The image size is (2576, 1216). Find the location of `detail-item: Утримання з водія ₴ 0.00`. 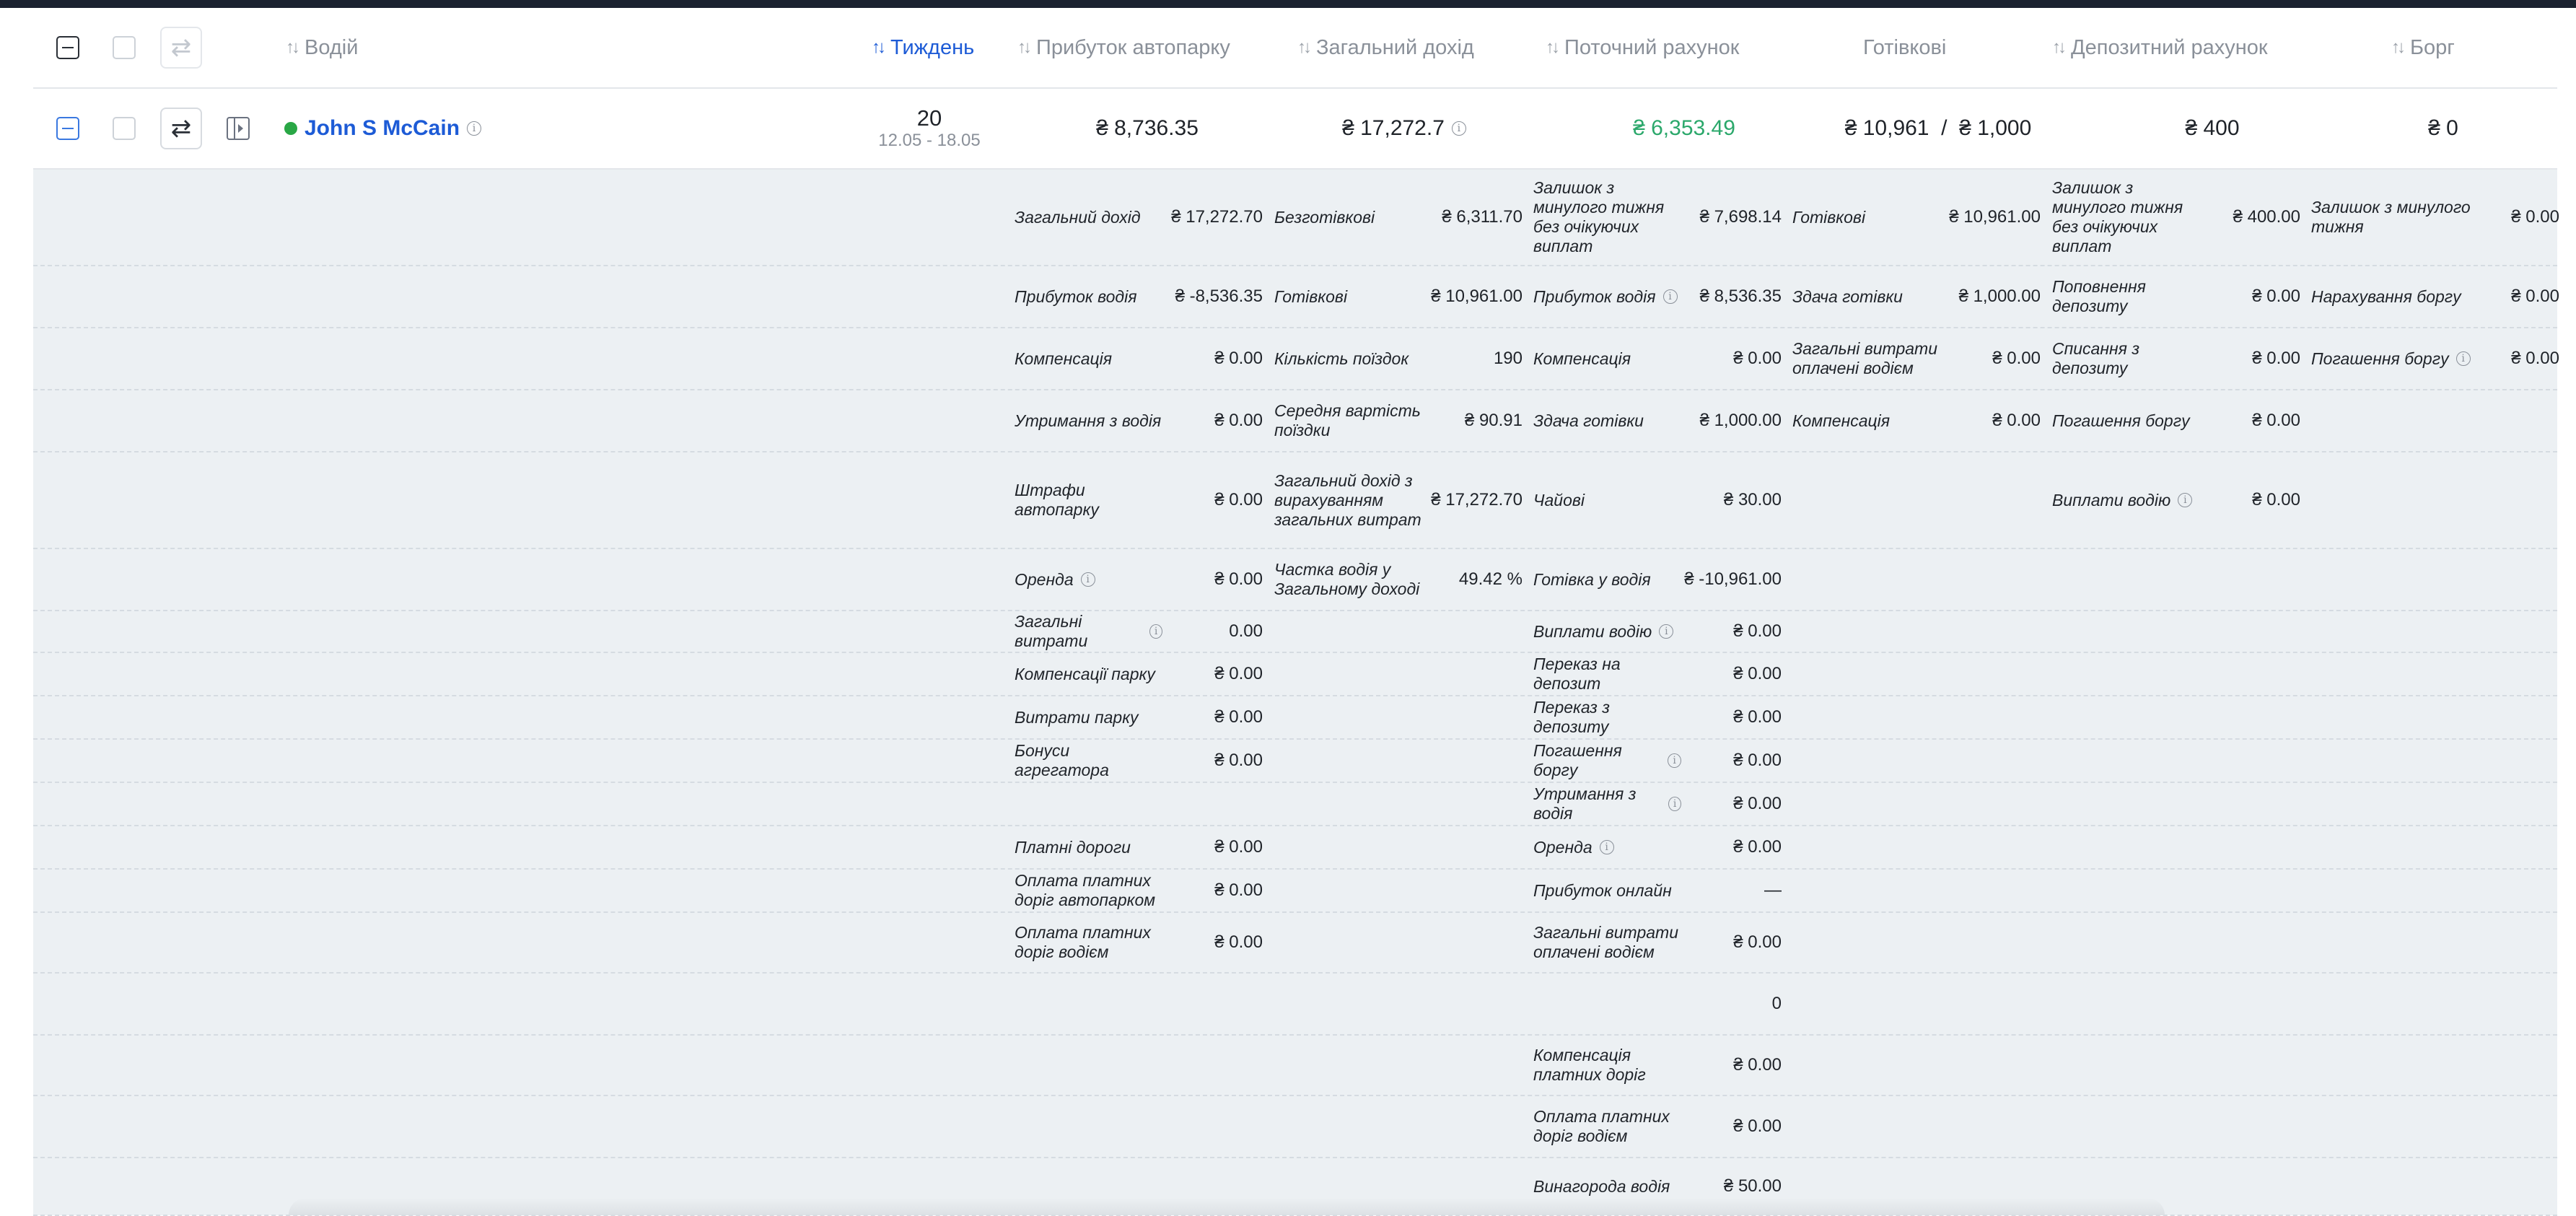

detail-item: Утримання з водія ₴ 0.00 is located at coordinates (1139, 420).